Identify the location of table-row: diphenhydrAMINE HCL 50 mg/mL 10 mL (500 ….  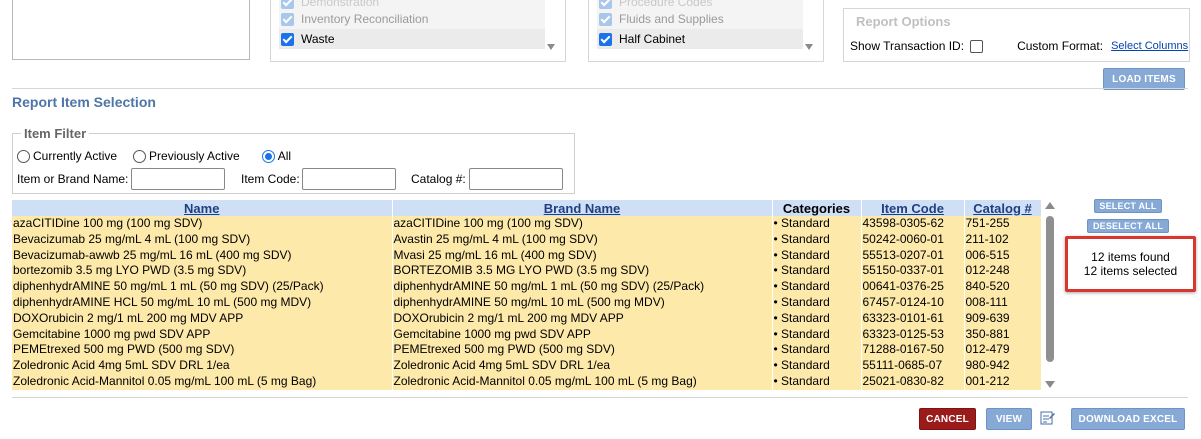
(527, 302).